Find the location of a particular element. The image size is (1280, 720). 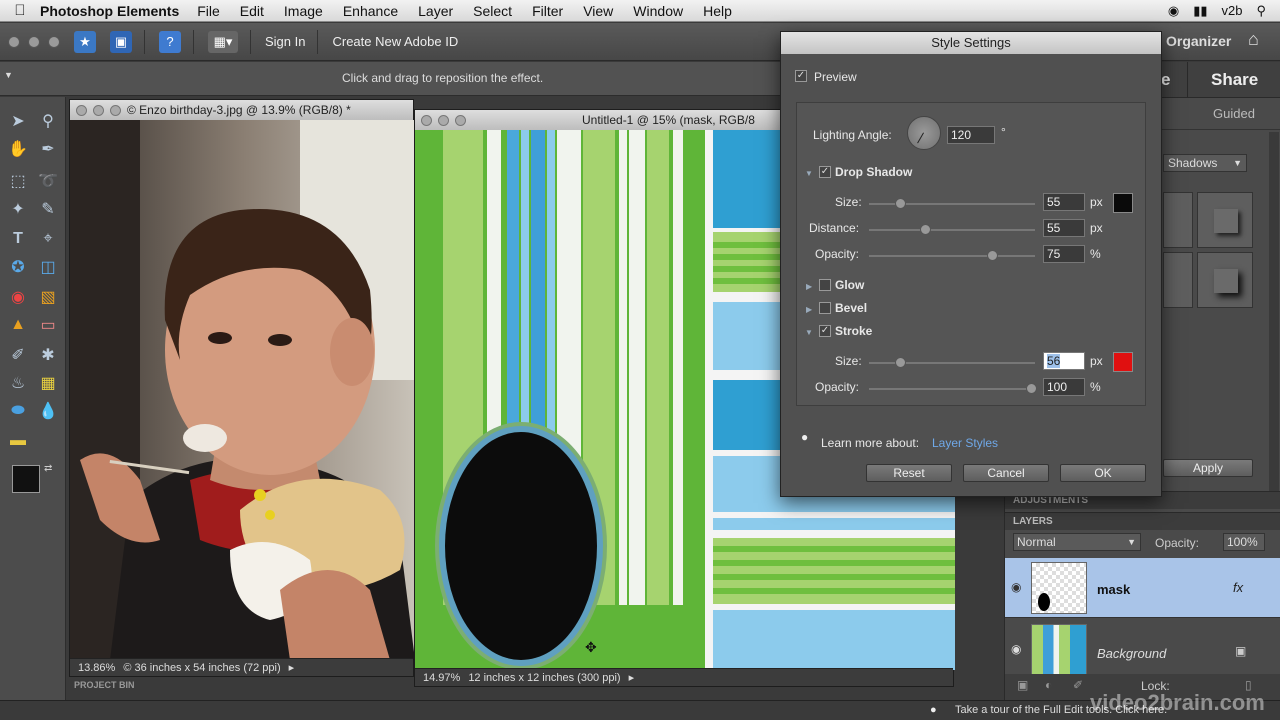

tab-guided: Guided is located at coordinates (1234, 113).